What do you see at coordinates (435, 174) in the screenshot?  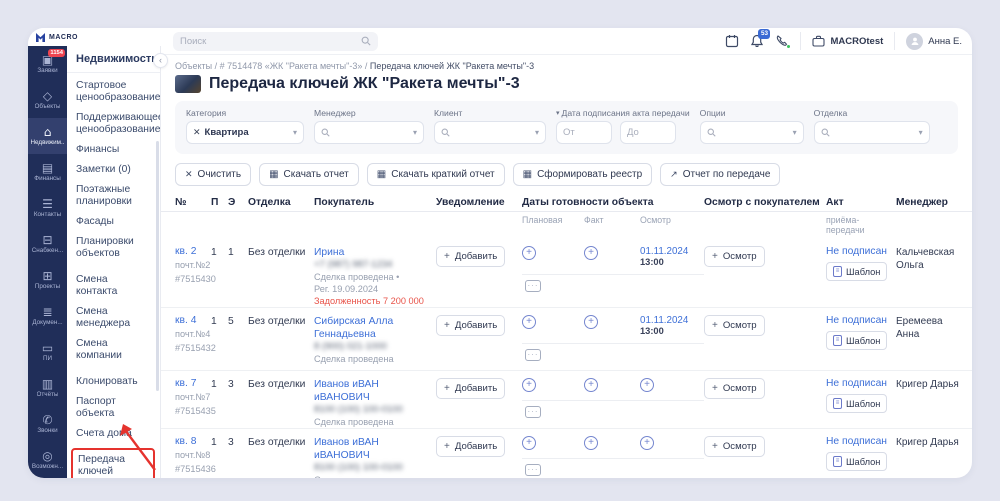 I see `download-short-report-button: ▦ Скачать краткий отчет` at bounding box center [435, 174].